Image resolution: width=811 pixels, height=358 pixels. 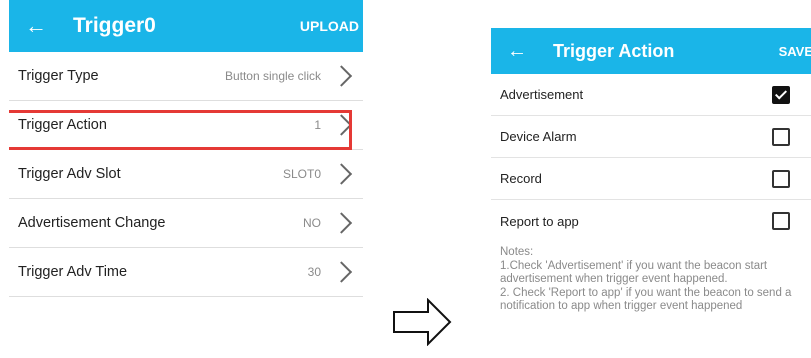 What do you see at coordinates (92, 223) in the screenshot?
I see `row-label: Advertisement Change` at bounding box center [92, 223].